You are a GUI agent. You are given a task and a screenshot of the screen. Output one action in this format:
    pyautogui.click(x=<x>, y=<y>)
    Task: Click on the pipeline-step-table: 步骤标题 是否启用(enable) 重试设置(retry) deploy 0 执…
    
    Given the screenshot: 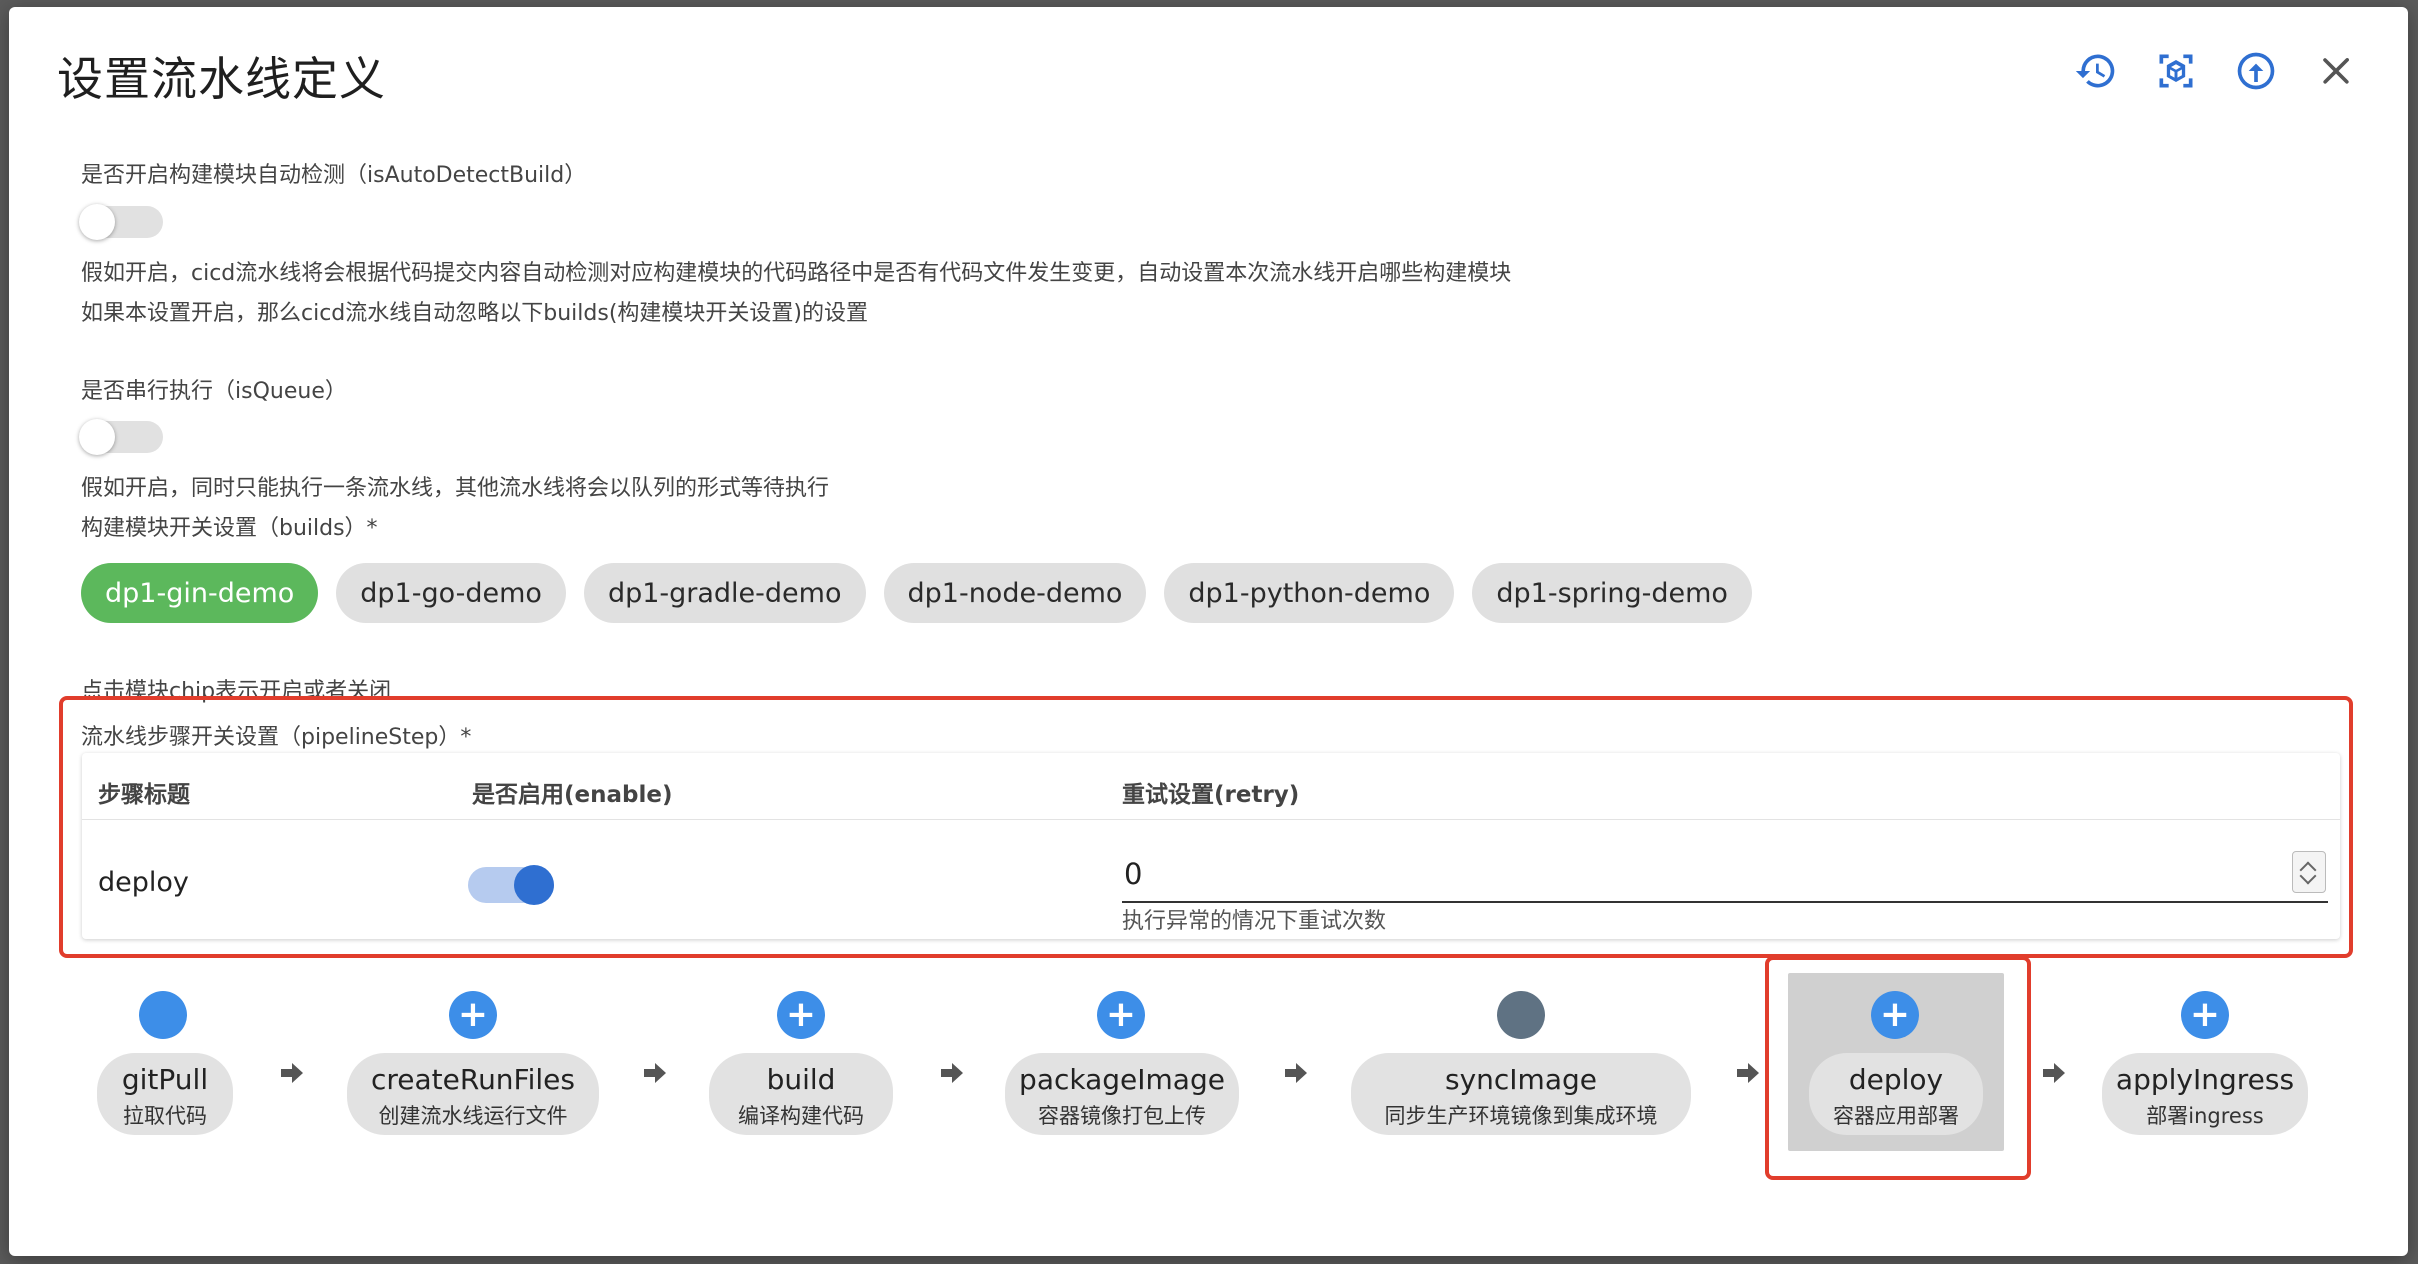 What is the action you would take?
    pyautogui.click(x=1211, y=846)
    